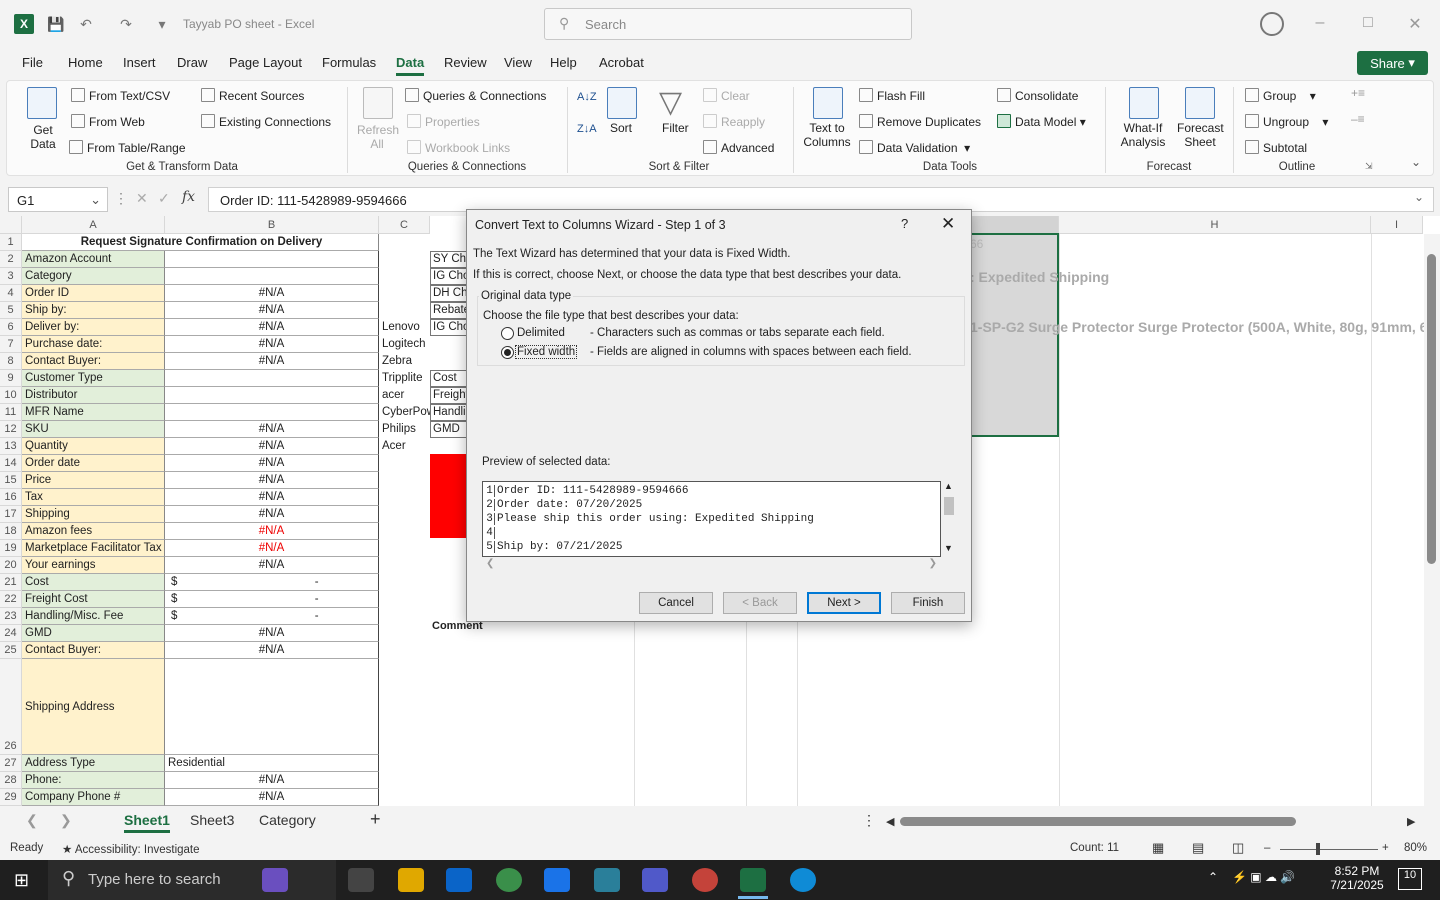  Describe the element at coordinates (93, 446) in the screenshot. I see `cell-a-label: Quantity` at that location.